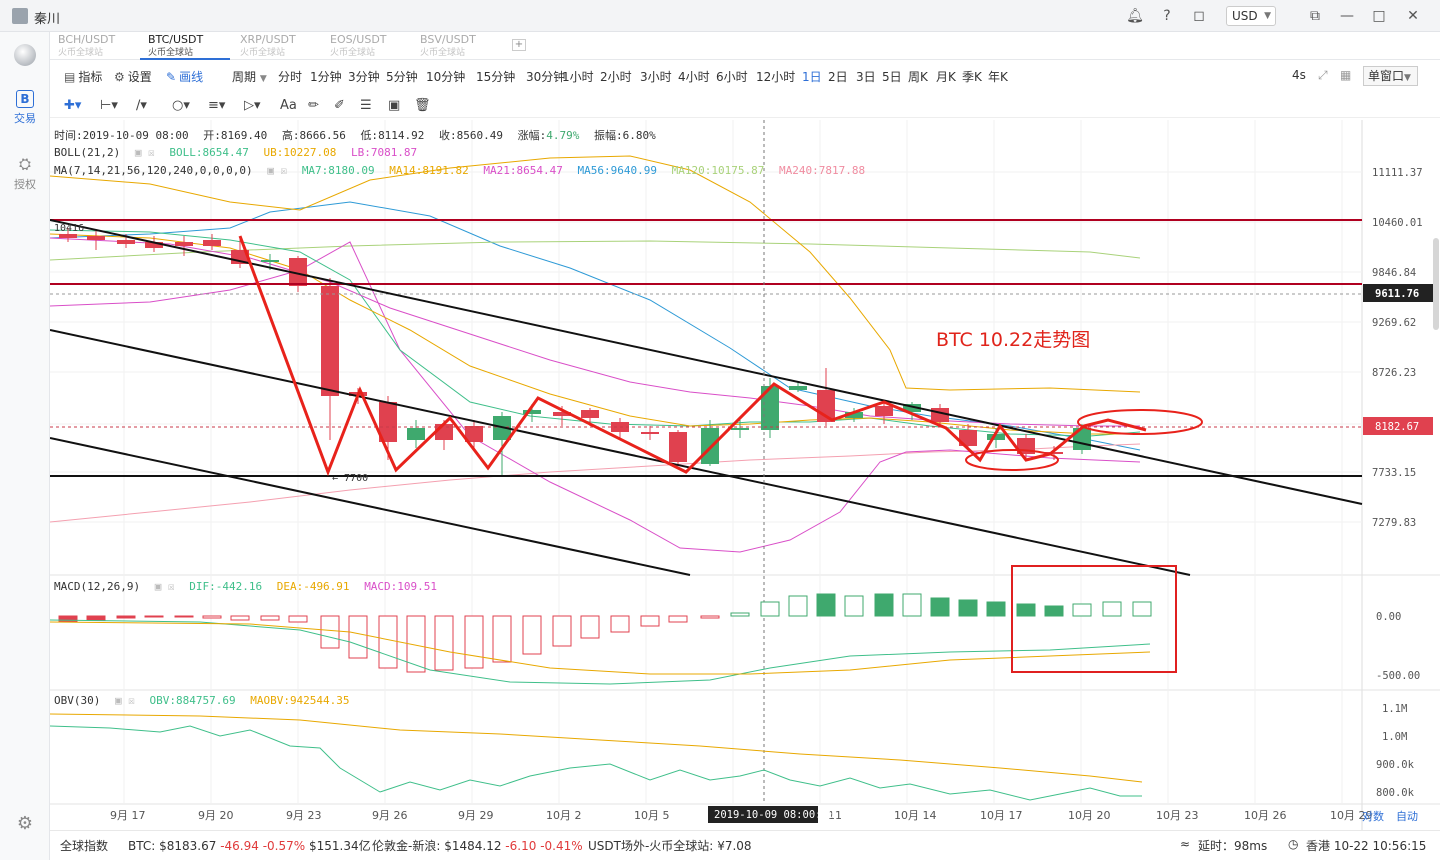 This screenshot has width=1440, height=860. What do you see at coordinates (1089, 815) in the screenshot?
I see `date-axis-label: 10月 20` at bounding box center [1089, 815].